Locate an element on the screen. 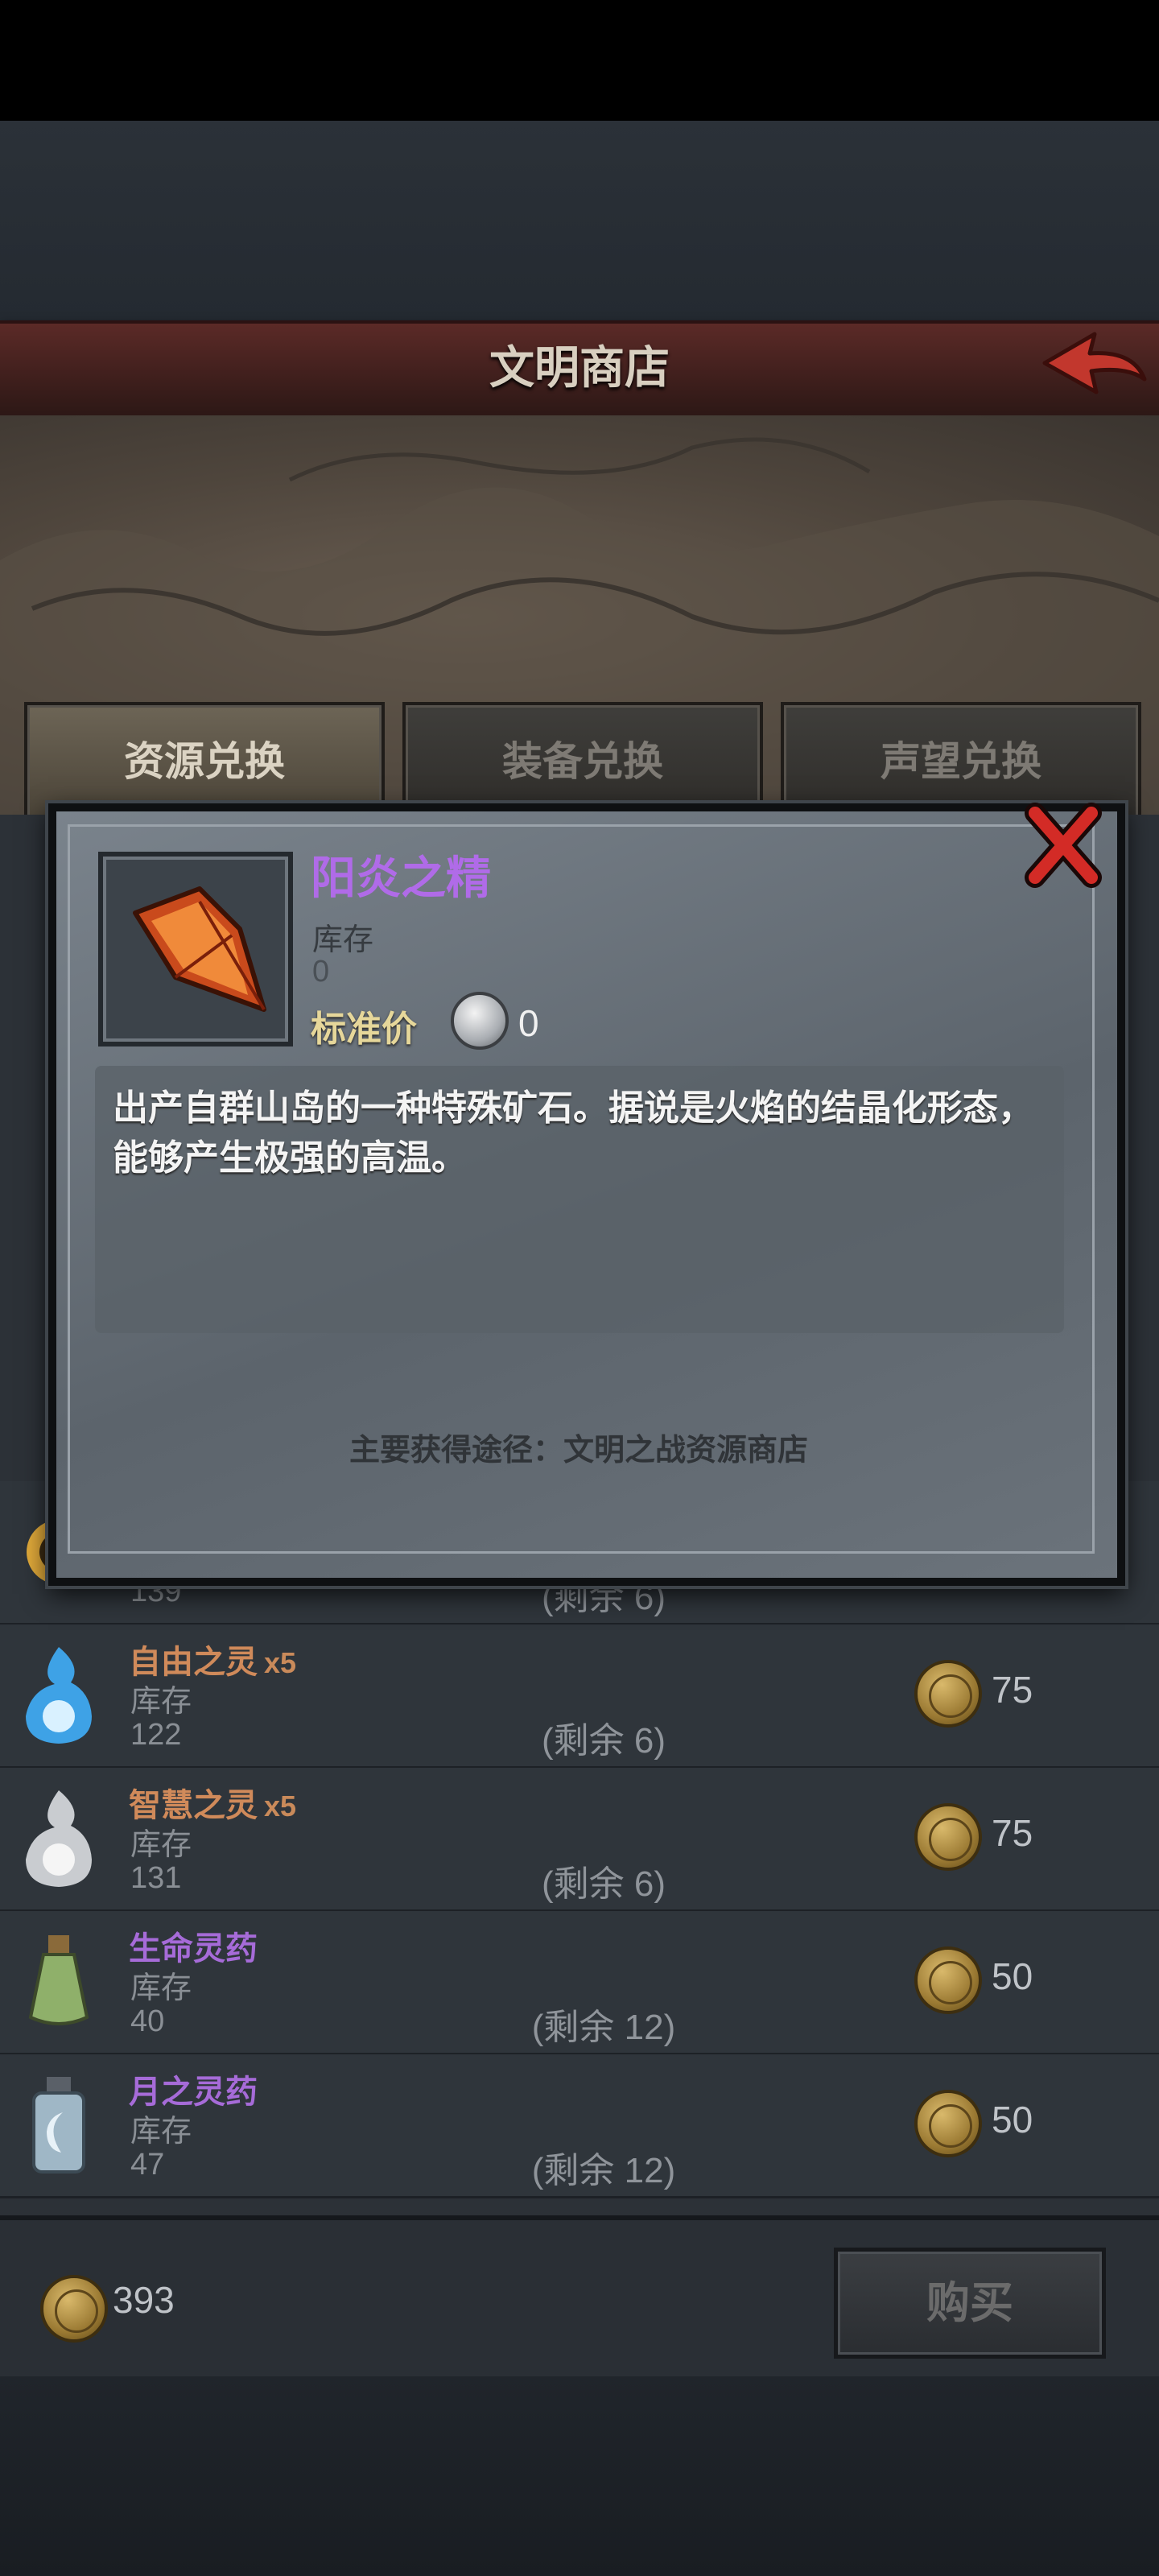 Image resolution: width=1159 pixels, height=2576 pixels. blue-flame-icon is located at coordinates (59, 1695).